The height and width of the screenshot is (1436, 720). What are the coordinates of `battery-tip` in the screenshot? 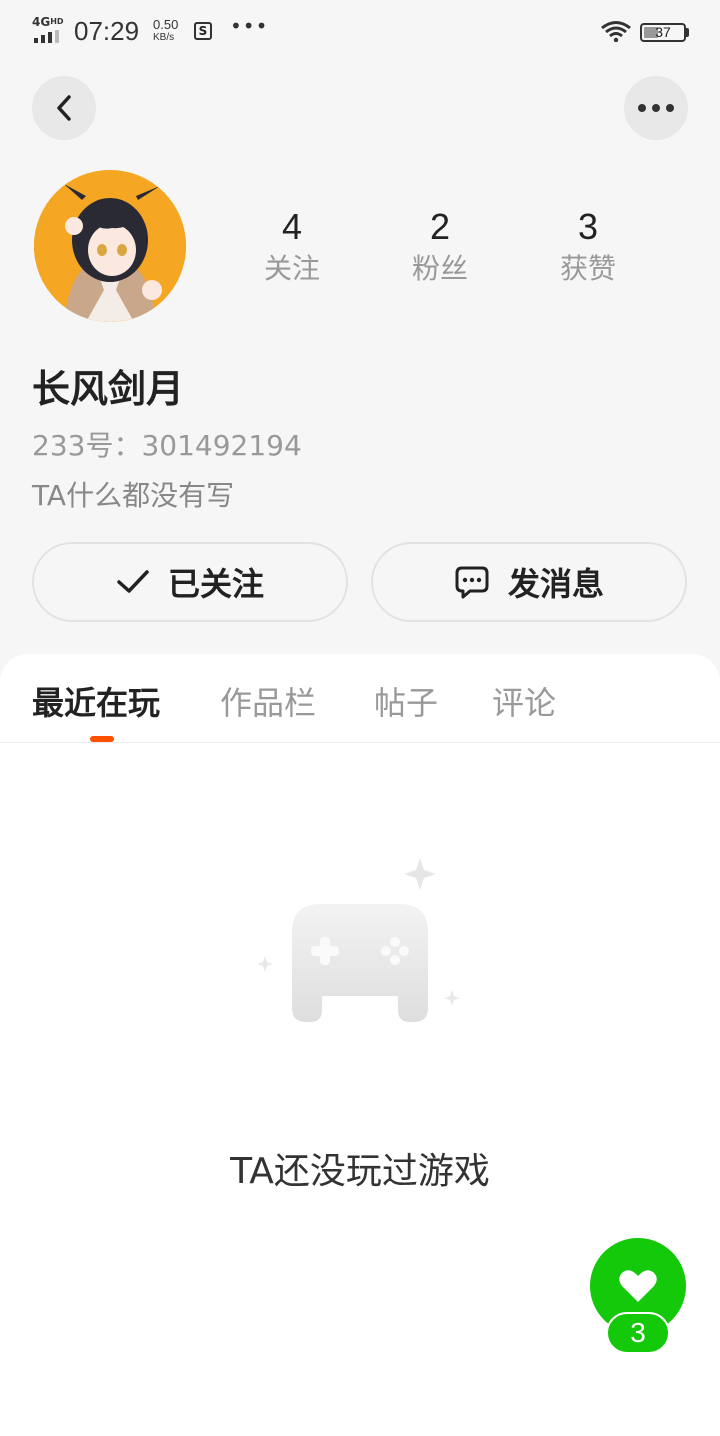 It's located at (687, 32).